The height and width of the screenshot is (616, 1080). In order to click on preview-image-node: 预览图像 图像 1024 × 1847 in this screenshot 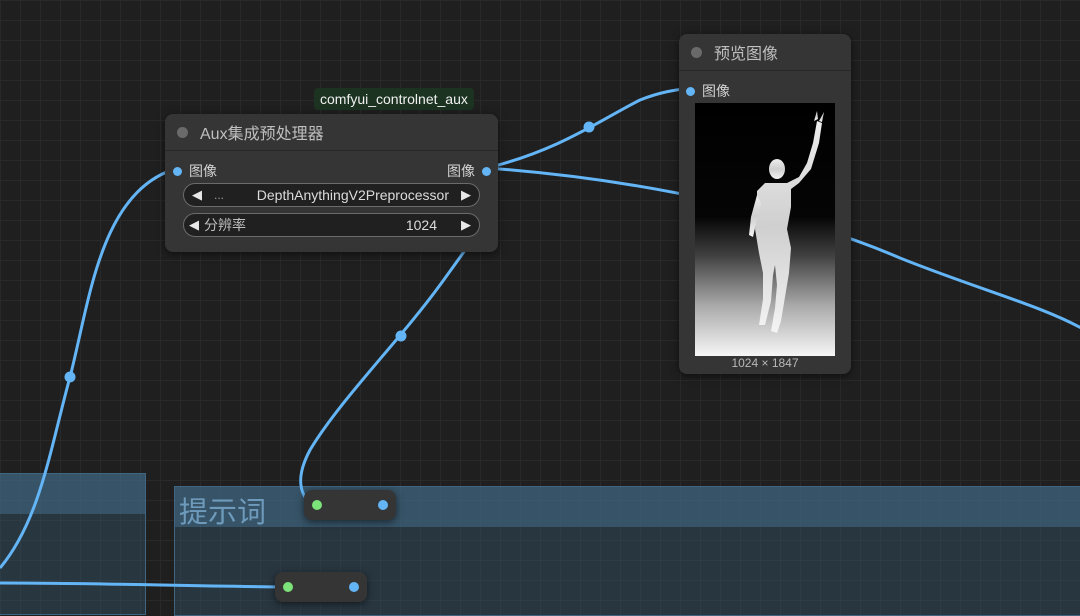, I will do `click(765, 204)`.